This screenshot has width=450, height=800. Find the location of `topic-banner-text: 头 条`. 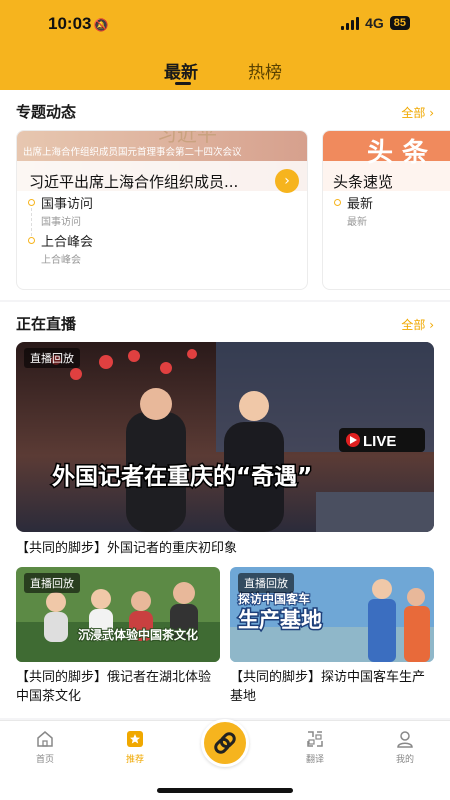

topic-banner-text: 头 条 is located at coordinates (398, 153).